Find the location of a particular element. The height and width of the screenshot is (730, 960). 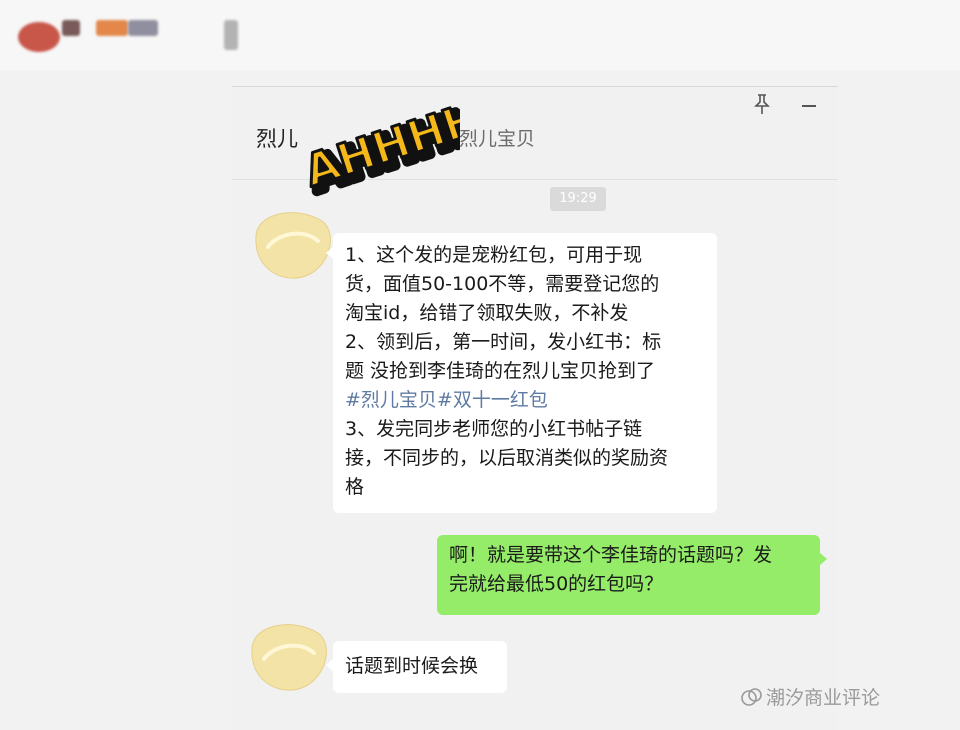

ahhhh-sticker: AHHHH! AHHHH! is located at coordinates (378, 148).